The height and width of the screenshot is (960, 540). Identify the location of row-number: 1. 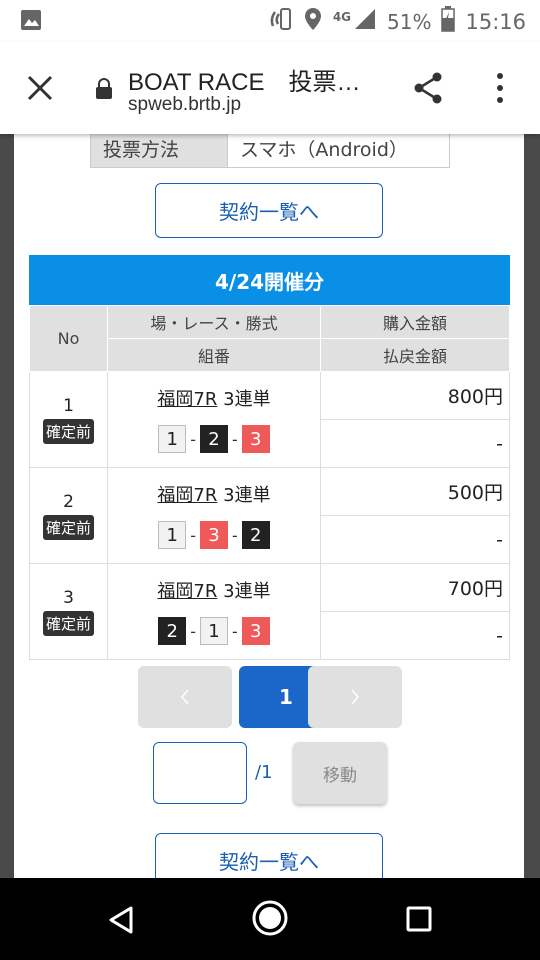
(68, 405).